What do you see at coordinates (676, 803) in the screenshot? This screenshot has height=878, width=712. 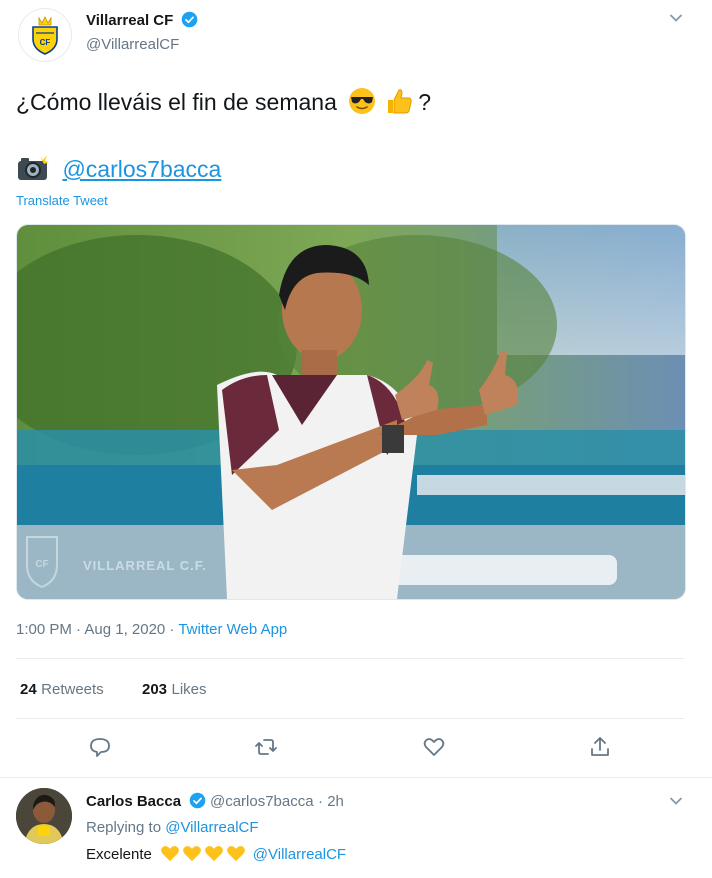 I see `reply-options-chevron-icon` at bounding box center [676, 803].